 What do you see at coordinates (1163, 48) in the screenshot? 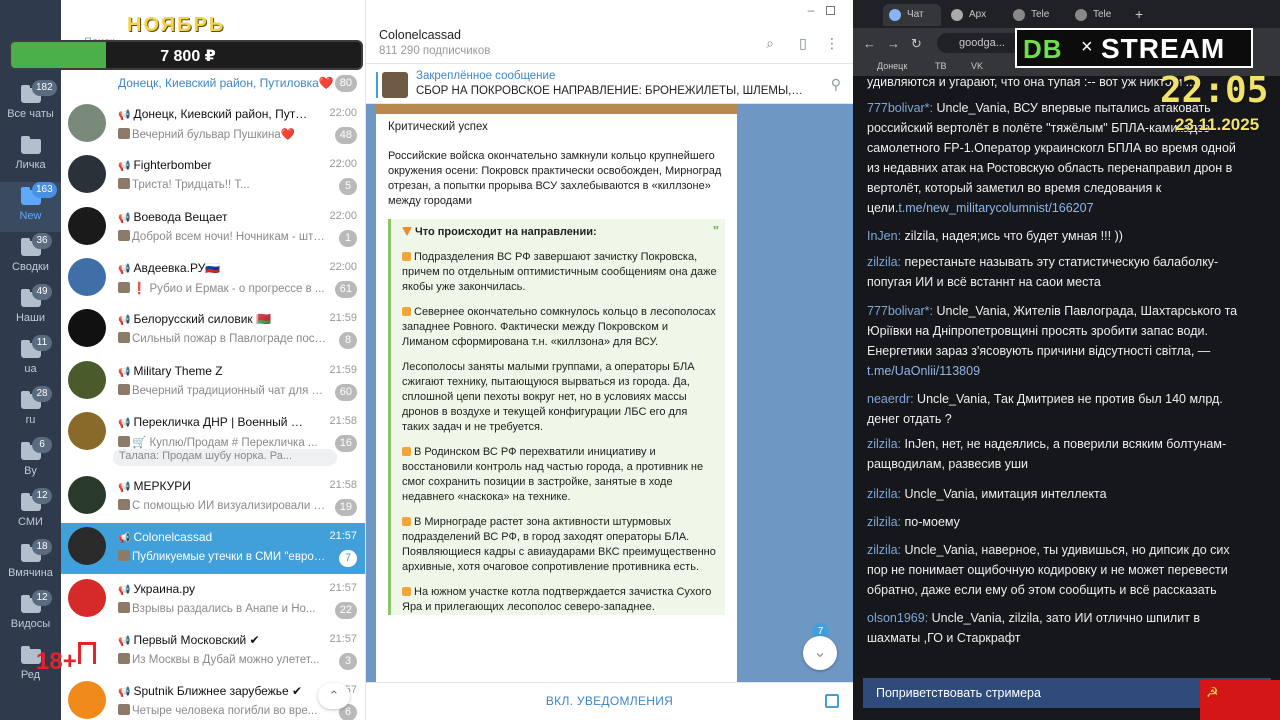
I see `logo-stream: STREAM` at bounding box center [1163, 48].